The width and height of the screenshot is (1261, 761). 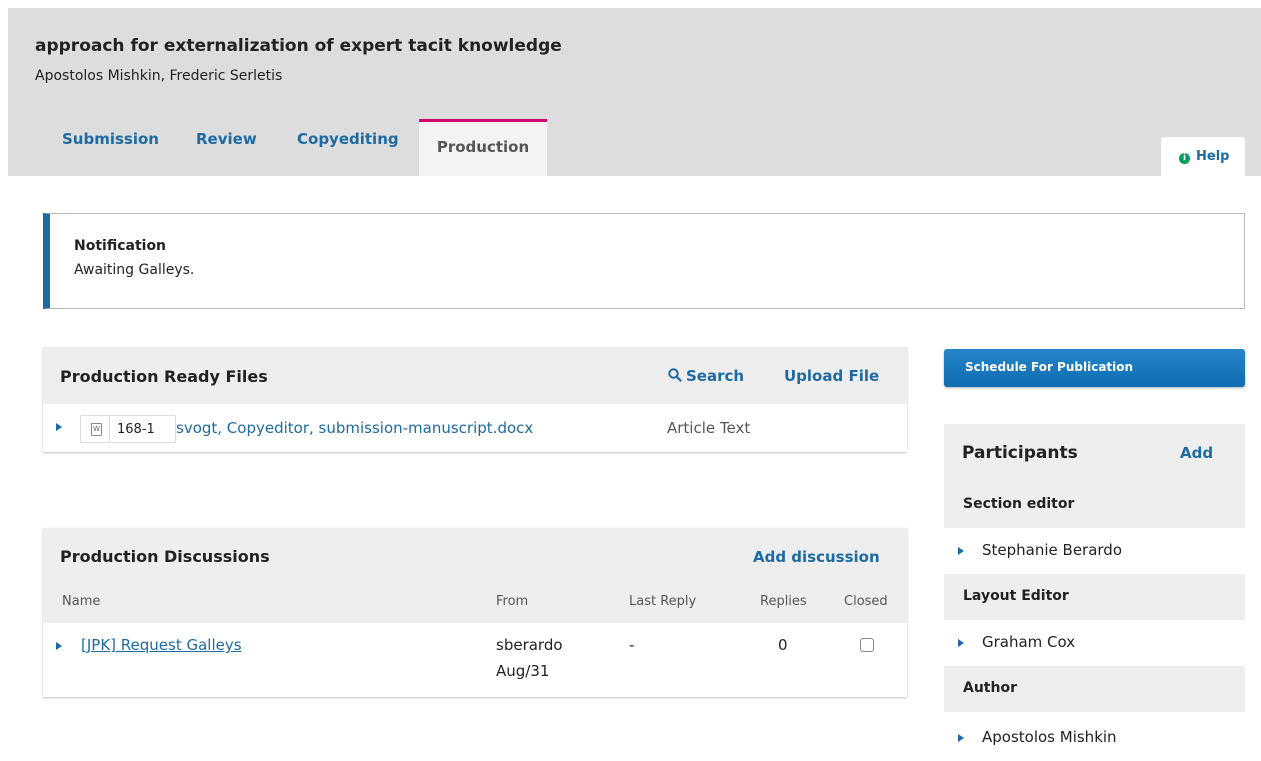 What do you see at coordinates (866, 601) in the screenshot?
I see `column-closed: Closed` at bounding box center [866, 601].